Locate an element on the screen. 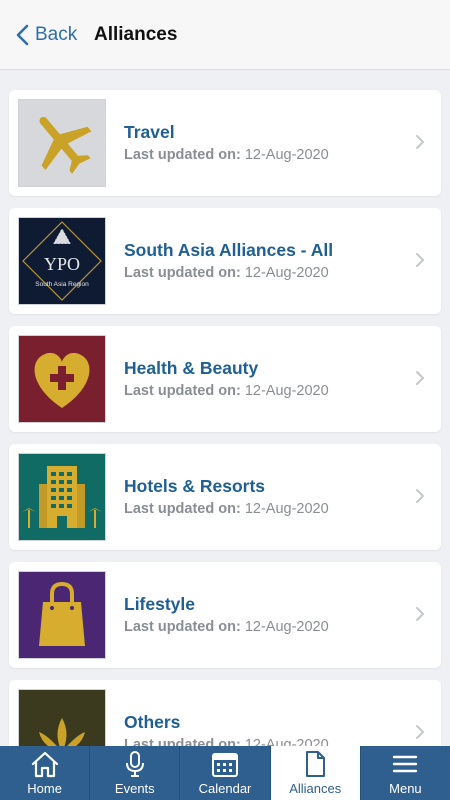 The height and width of the screenshot is (800, 450). hotel-building-icon is located at coordinates (62, 497).